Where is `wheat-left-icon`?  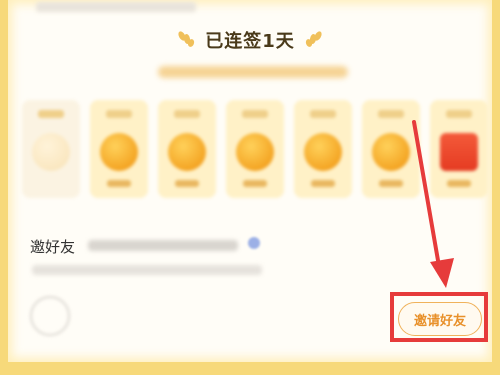
wheat-left-icon is located at coordinates (186, 39).